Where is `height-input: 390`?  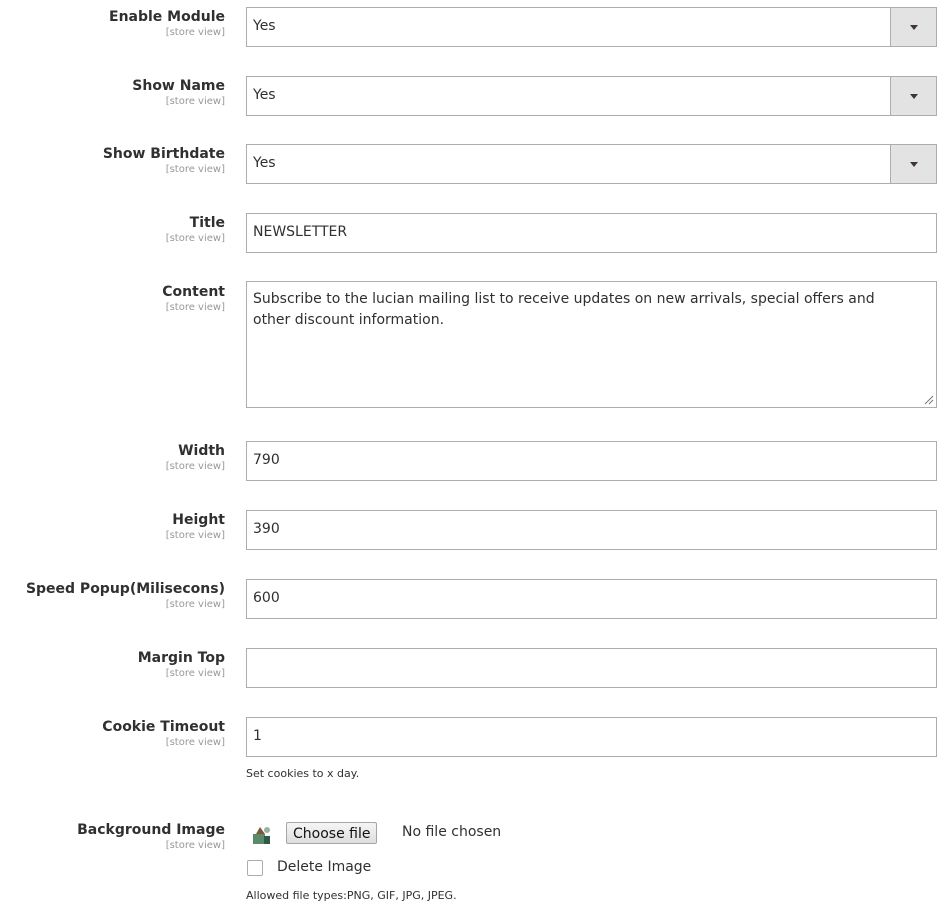 height-input: 390 is located at coordinates (591, 530).